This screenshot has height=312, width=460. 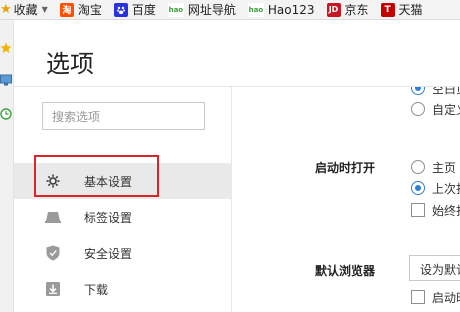 I want to click on bookmark-jd: JD 京东, so click(x=353, y=9).